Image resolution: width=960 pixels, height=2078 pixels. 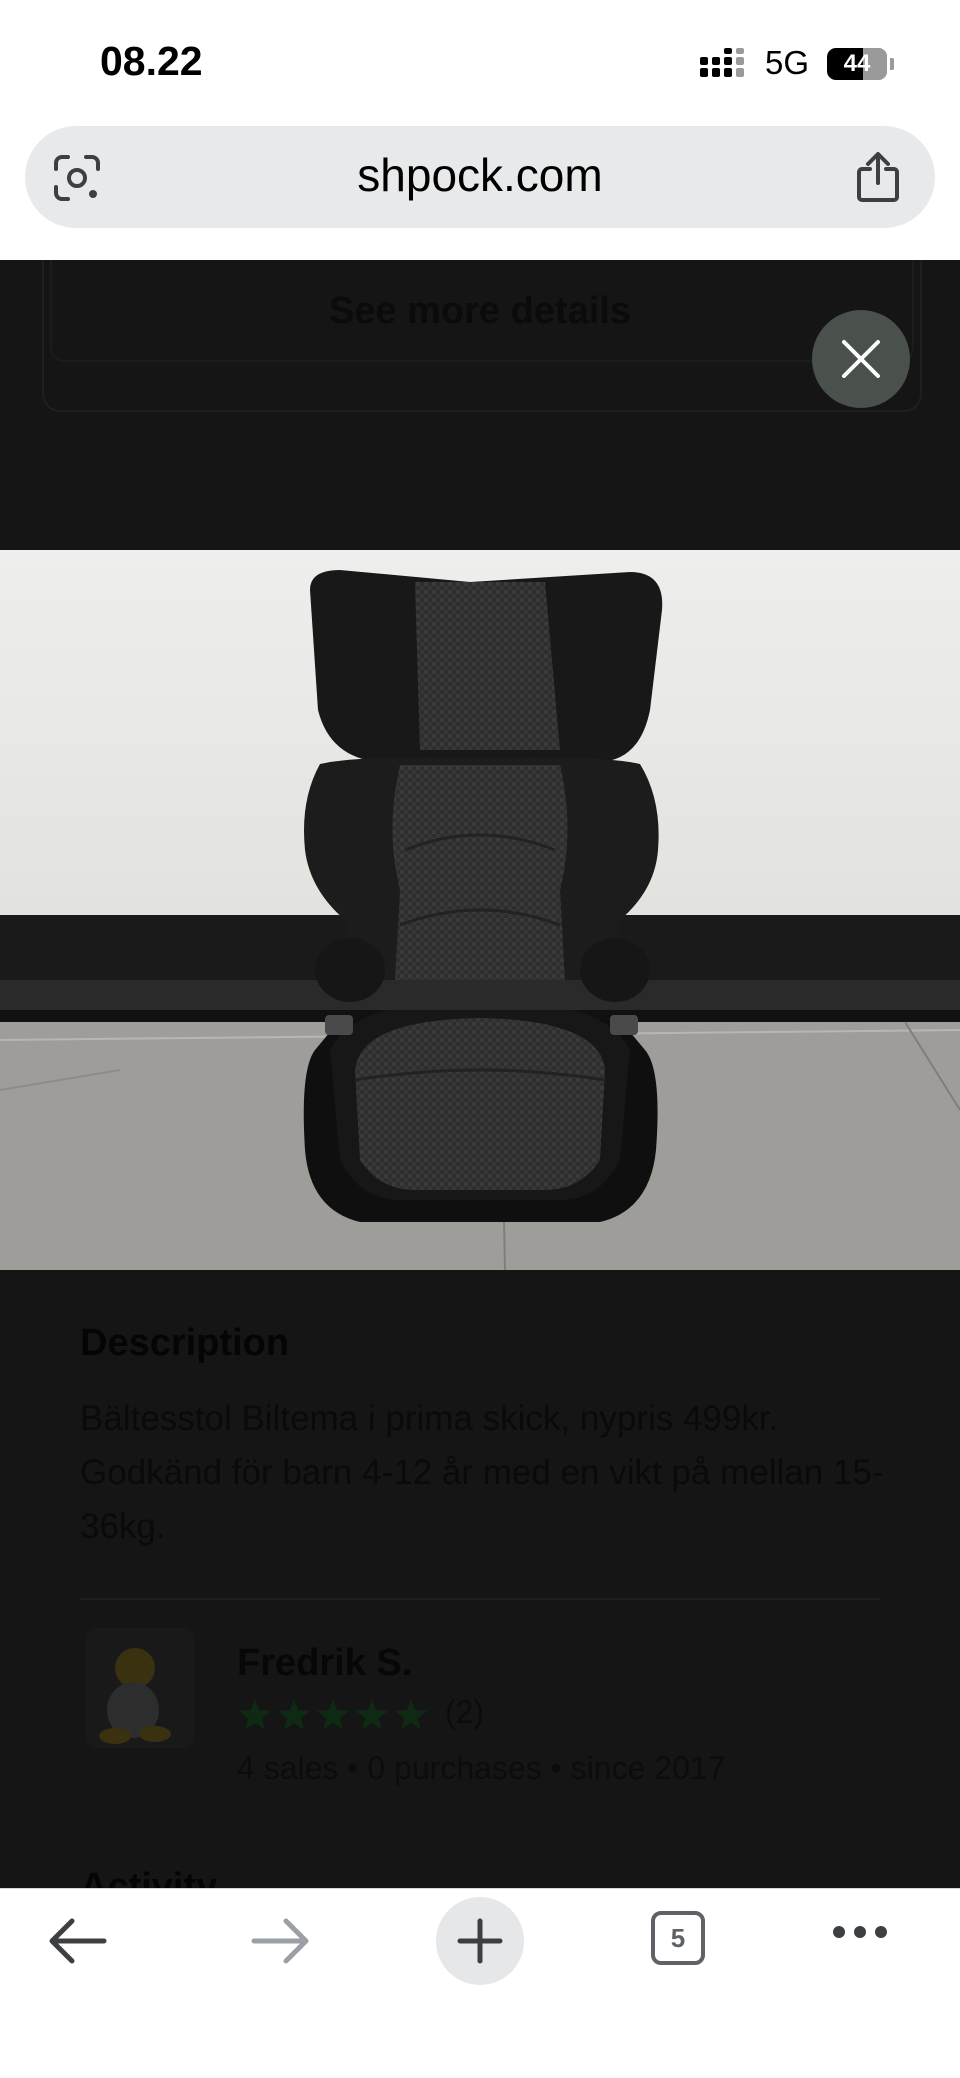 What do you see at coordinates (135, 1692) in the screenshot?
I see `homer-avatar-image` at bounding box center [135, 1692].